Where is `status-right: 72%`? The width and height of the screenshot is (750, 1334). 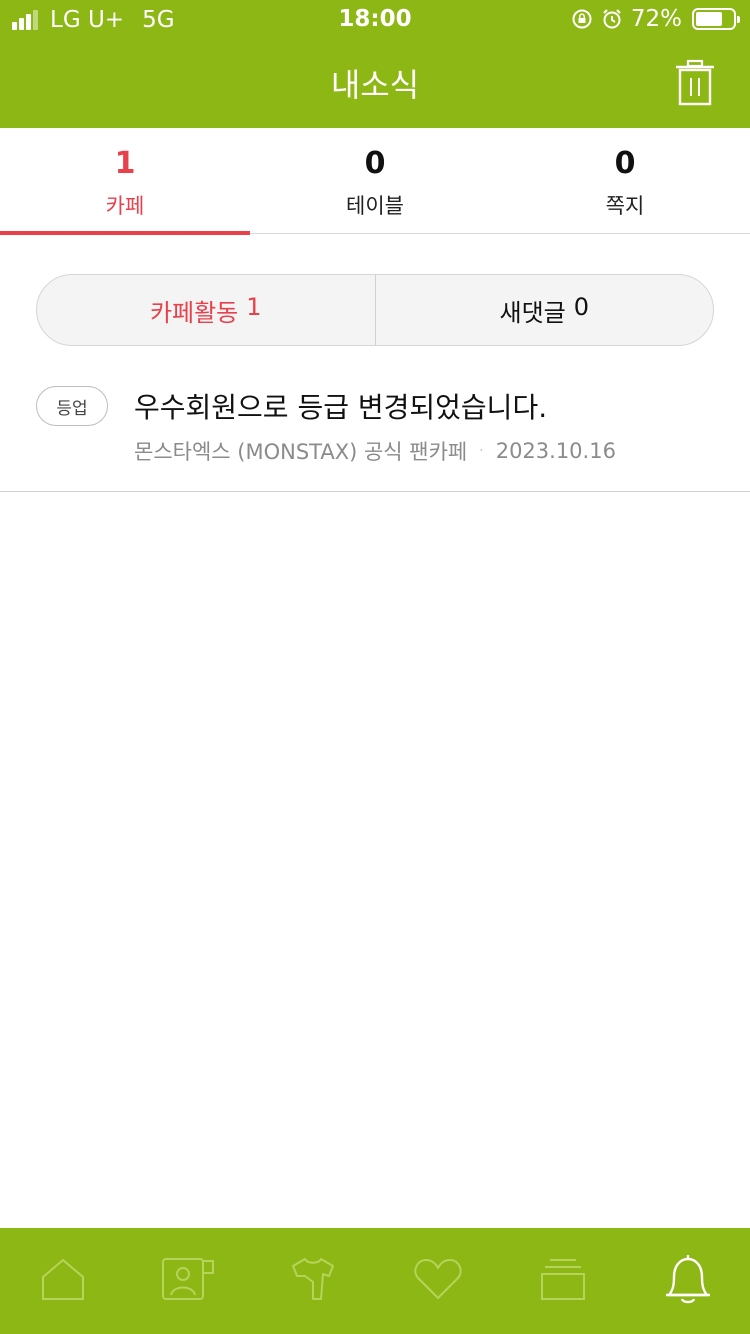
status-right: 72% is located at coordinates (655, 19).